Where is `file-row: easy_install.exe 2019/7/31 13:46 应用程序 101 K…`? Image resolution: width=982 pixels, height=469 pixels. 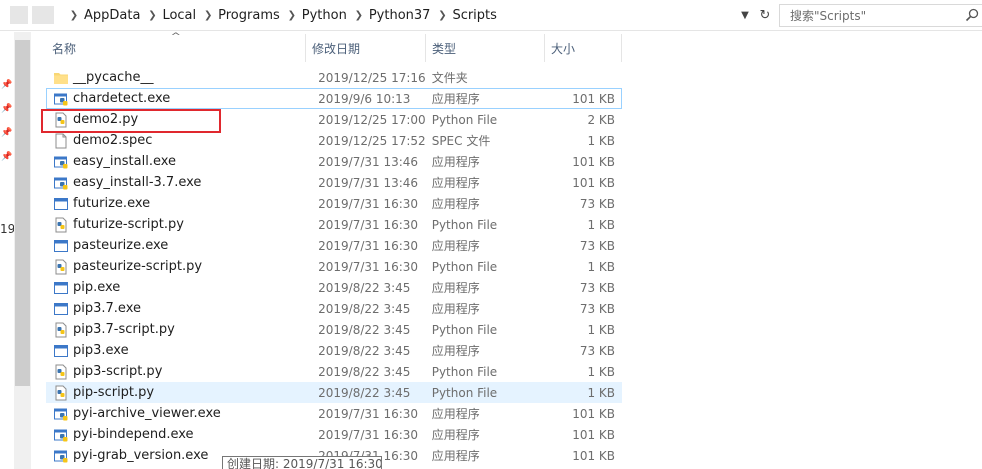 file-row: easy_install.exe 2019/7/31 13:46 应用程序 101 K… is located at coordinates (334, 161).